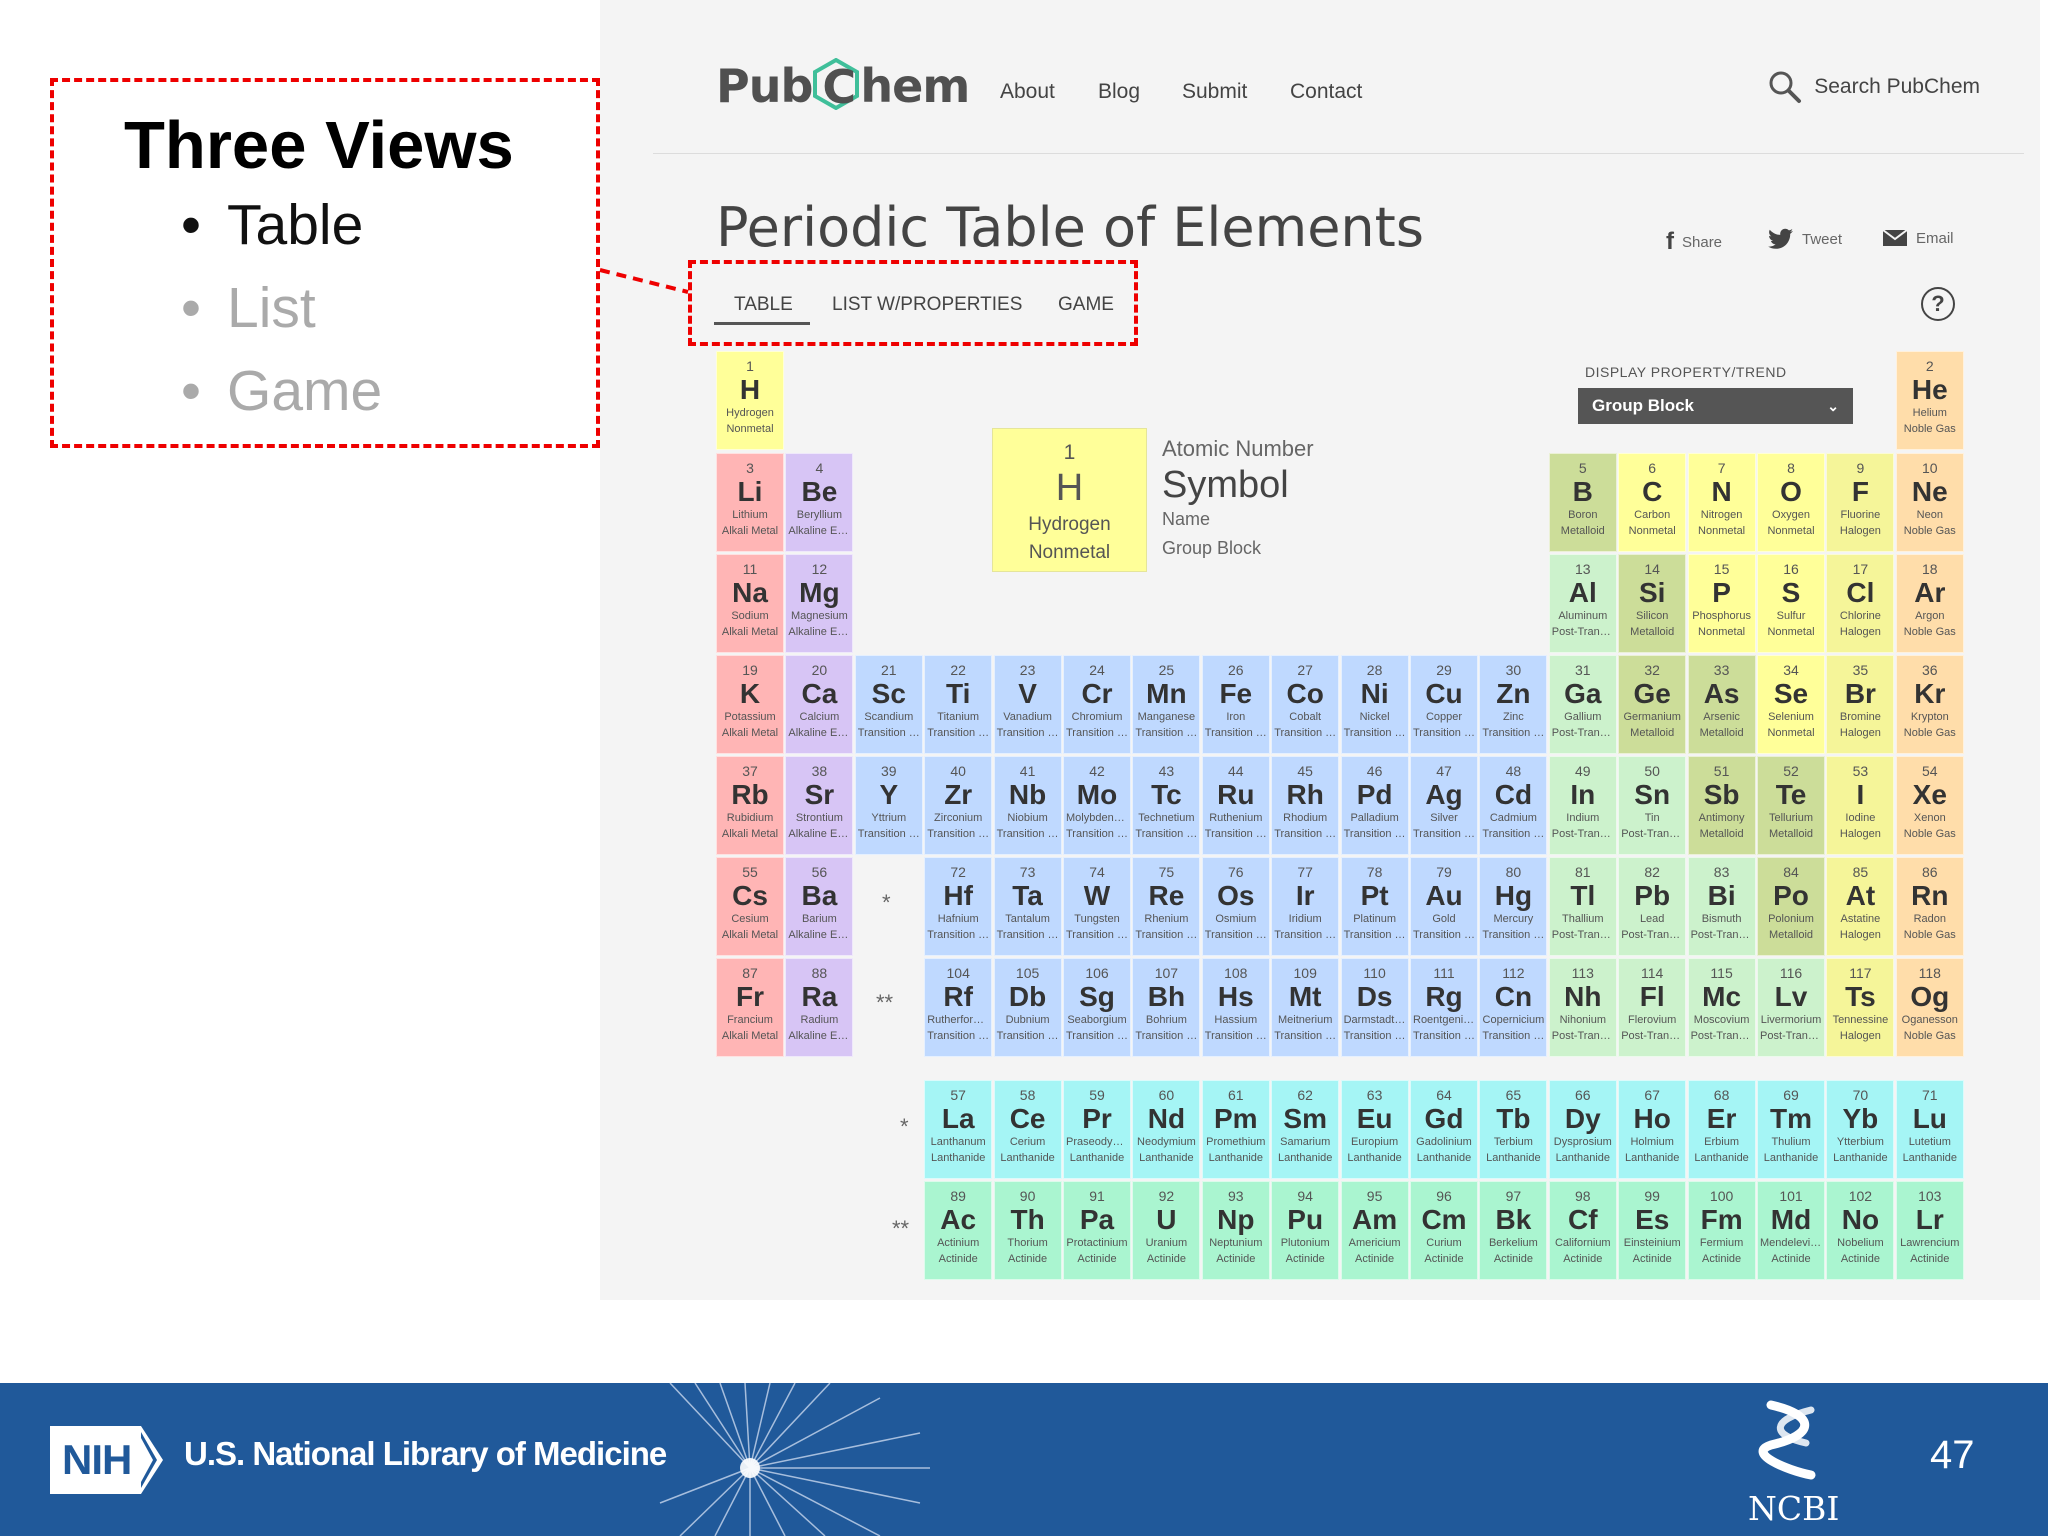 The image size is (2048, 1536). I want to click on callout-connector-line, so click(644, 281).